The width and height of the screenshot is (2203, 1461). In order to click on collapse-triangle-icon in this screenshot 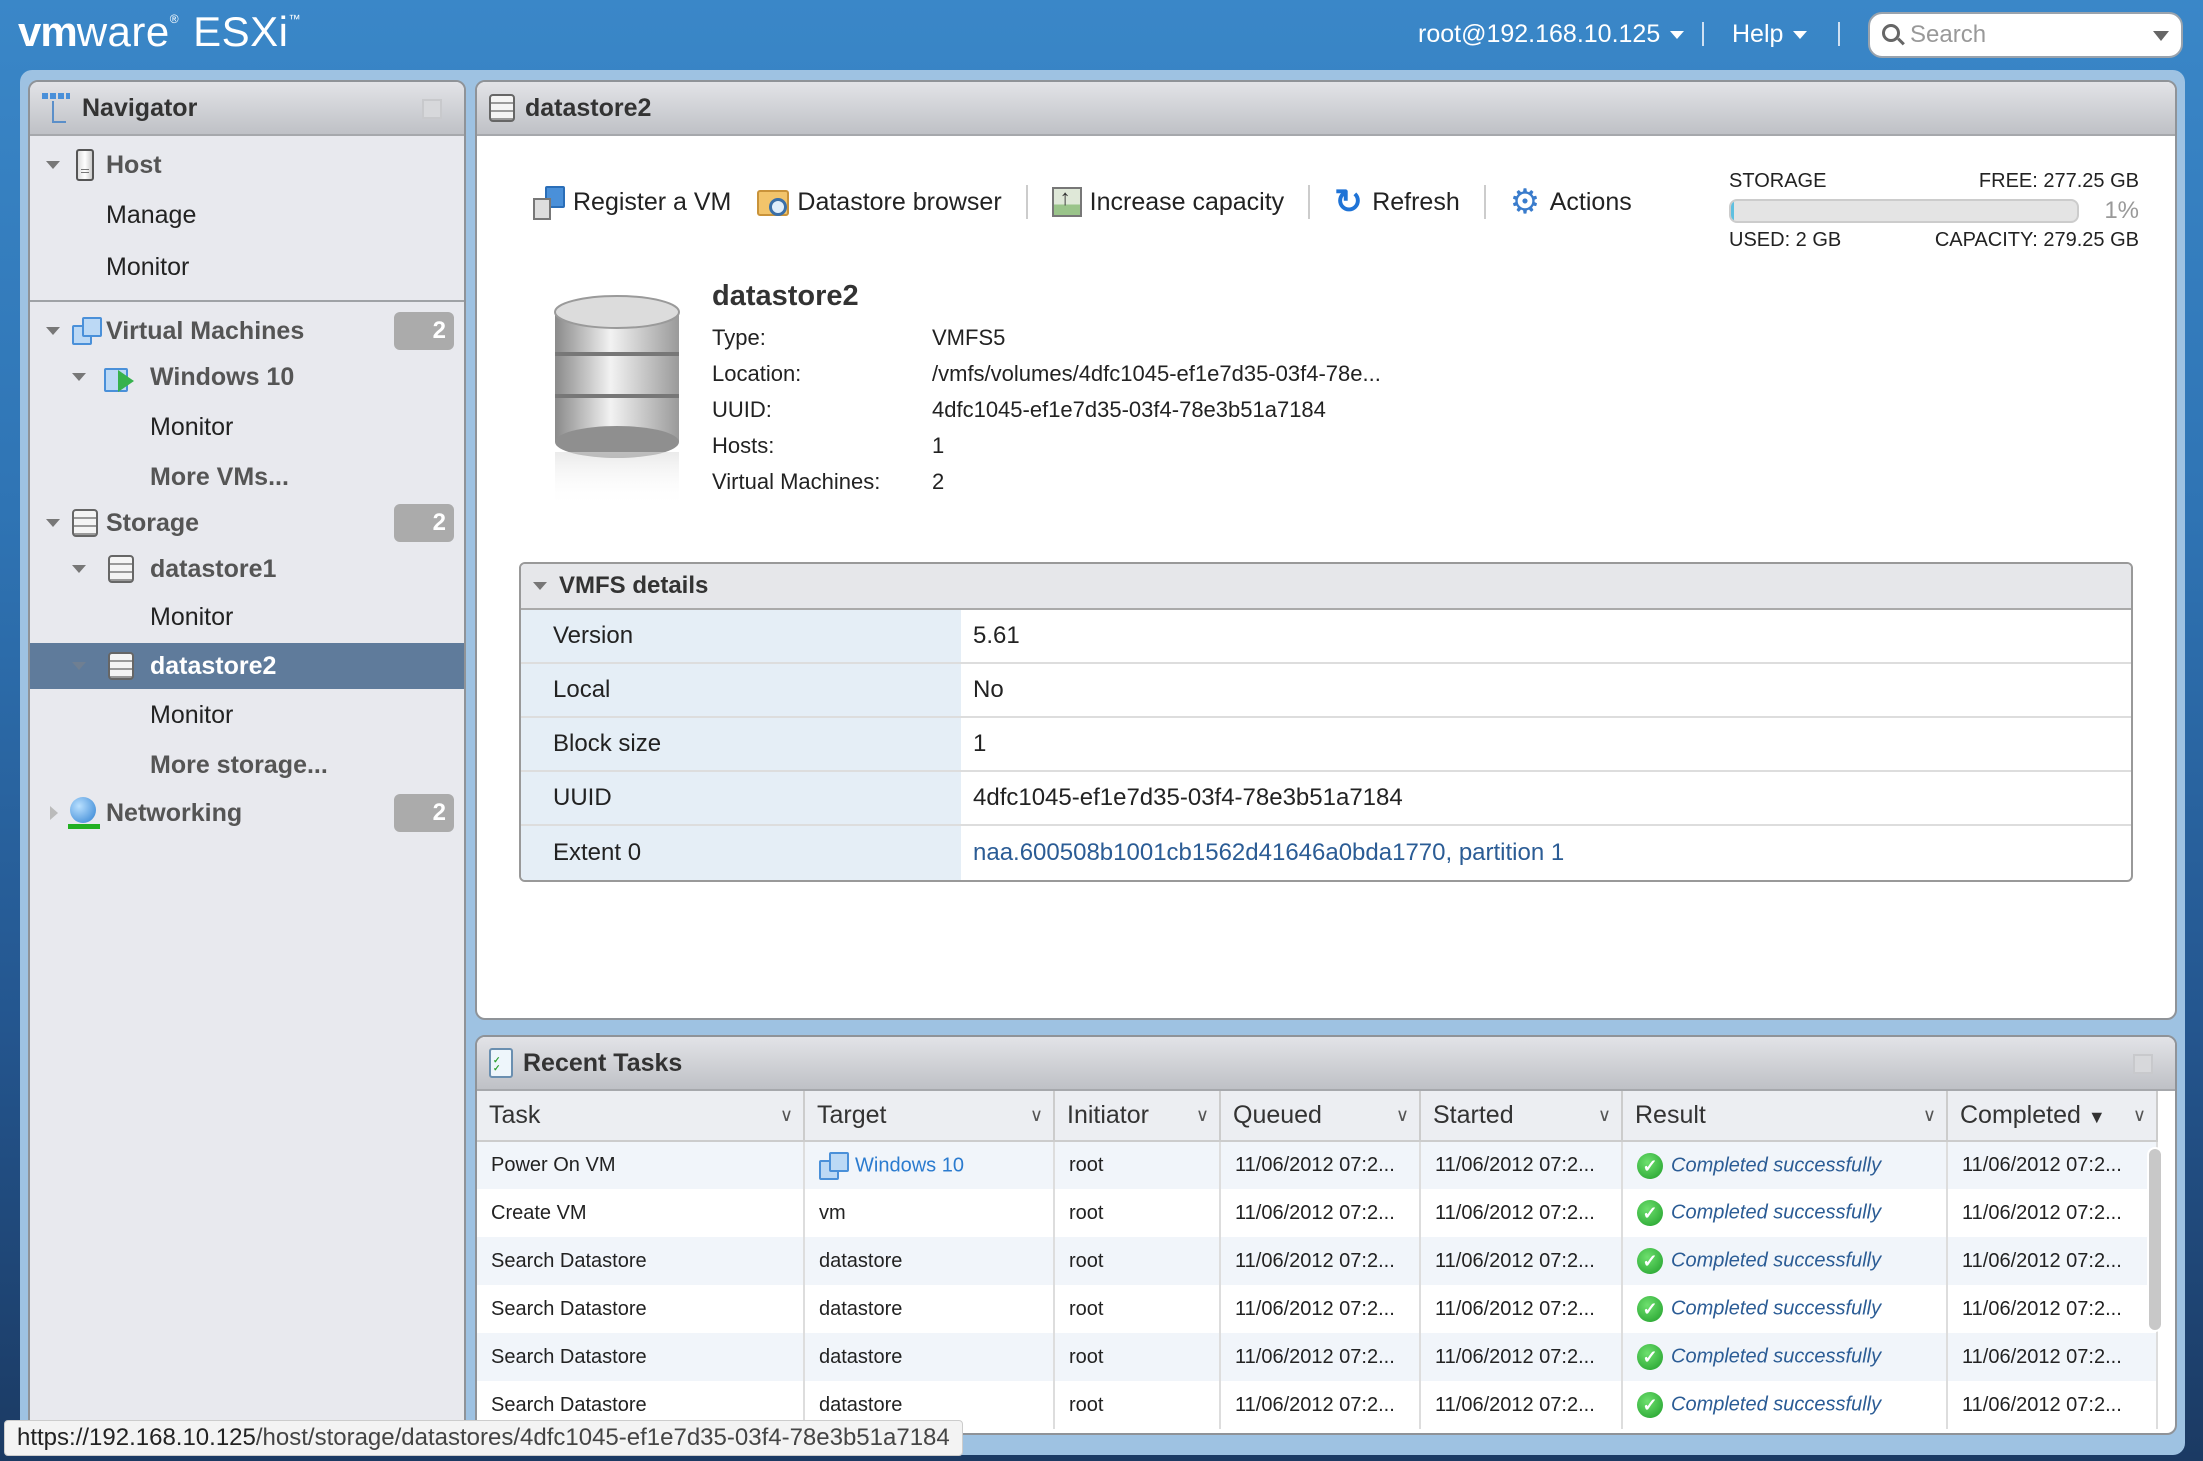, I will do `click(54, 813)`.